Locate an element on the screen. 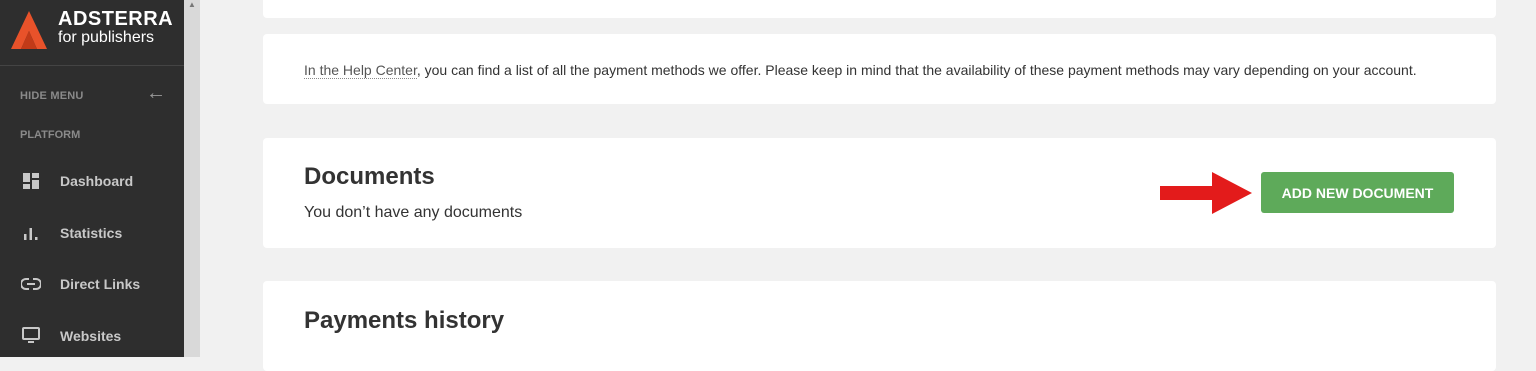  sidebar-item-label: Direct Links is located at coordinates (100, 284).